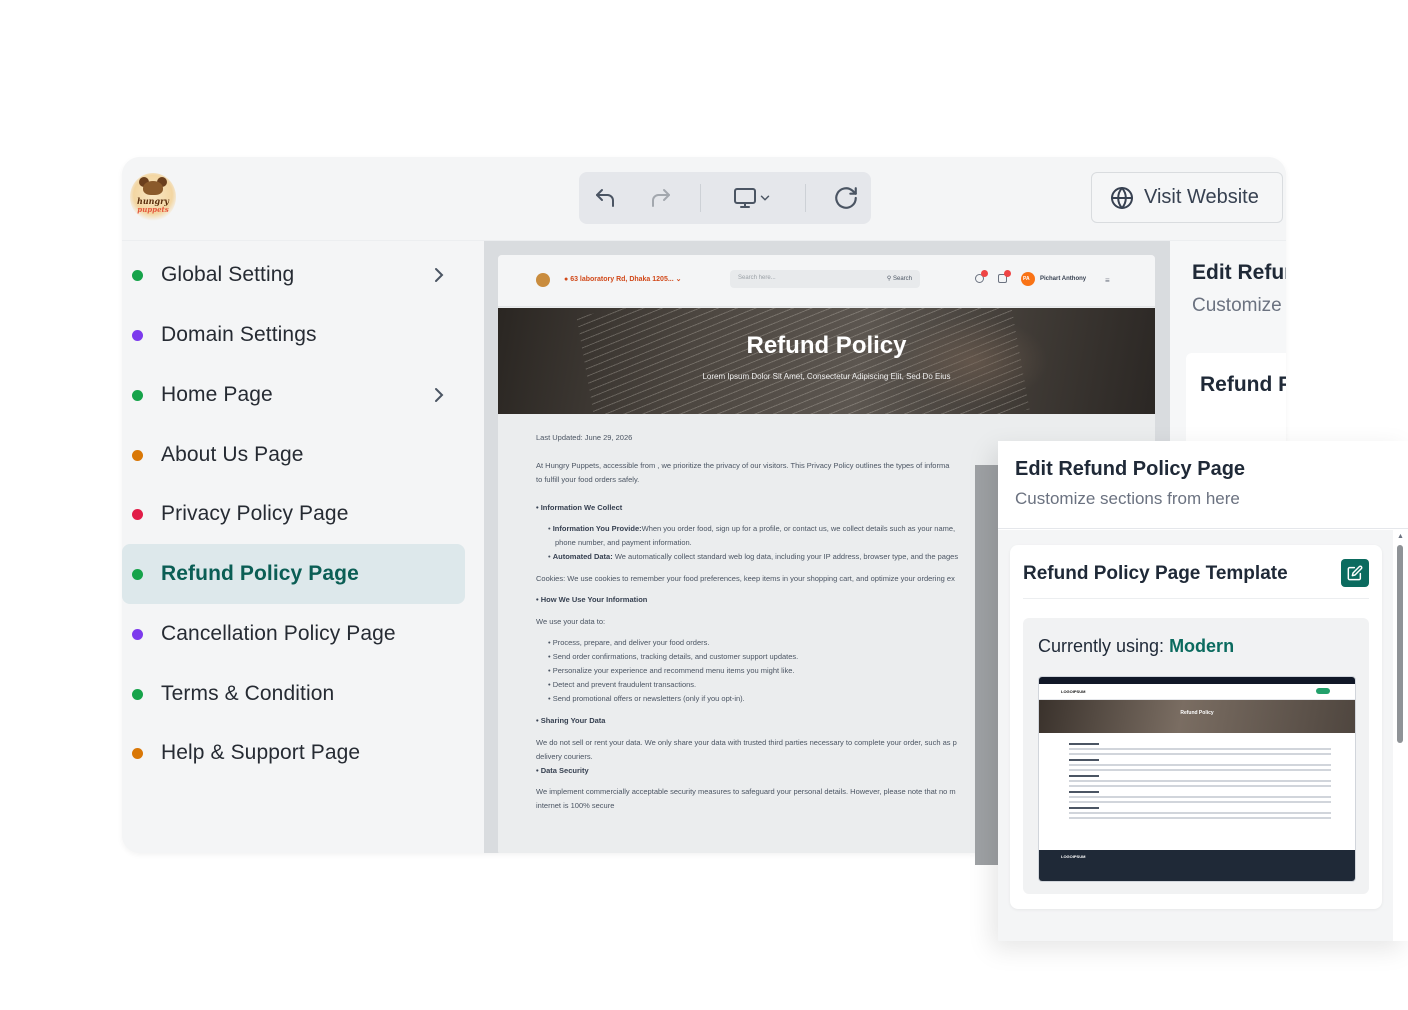 This screenshot has width=1408, height=1010. Describe the element at coordinates (293, 574) in the screenshot. I see `sidebar-item-refund-policy: Refund Policy Page` at that location.